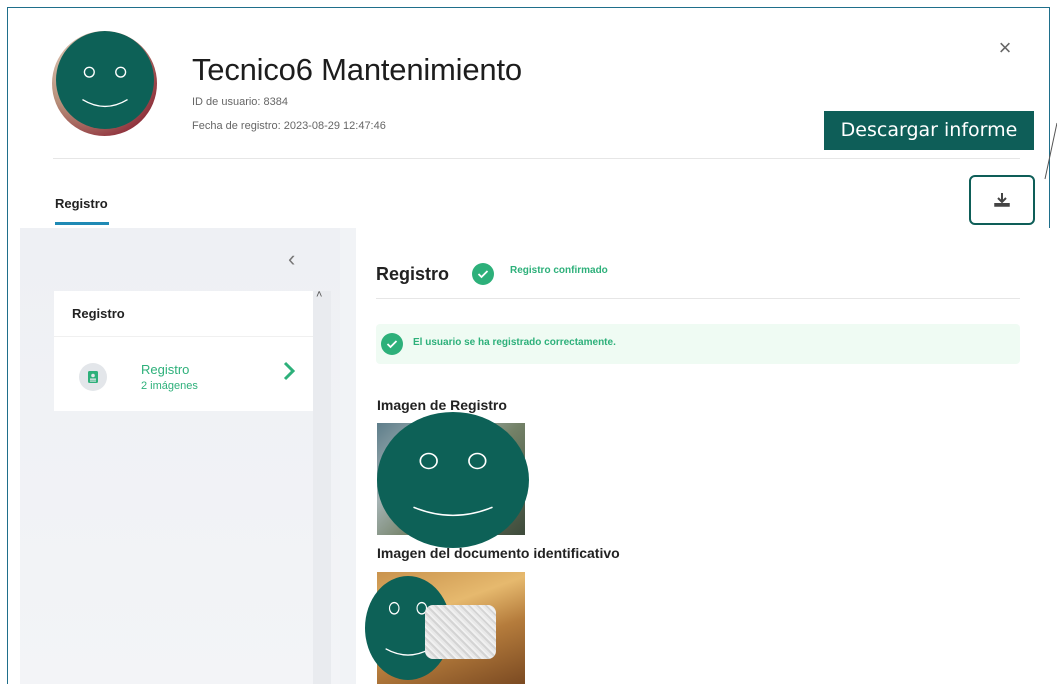  Describe the element at coordinates (698, 298) in the screenshot. I see `main-divider` at that location.